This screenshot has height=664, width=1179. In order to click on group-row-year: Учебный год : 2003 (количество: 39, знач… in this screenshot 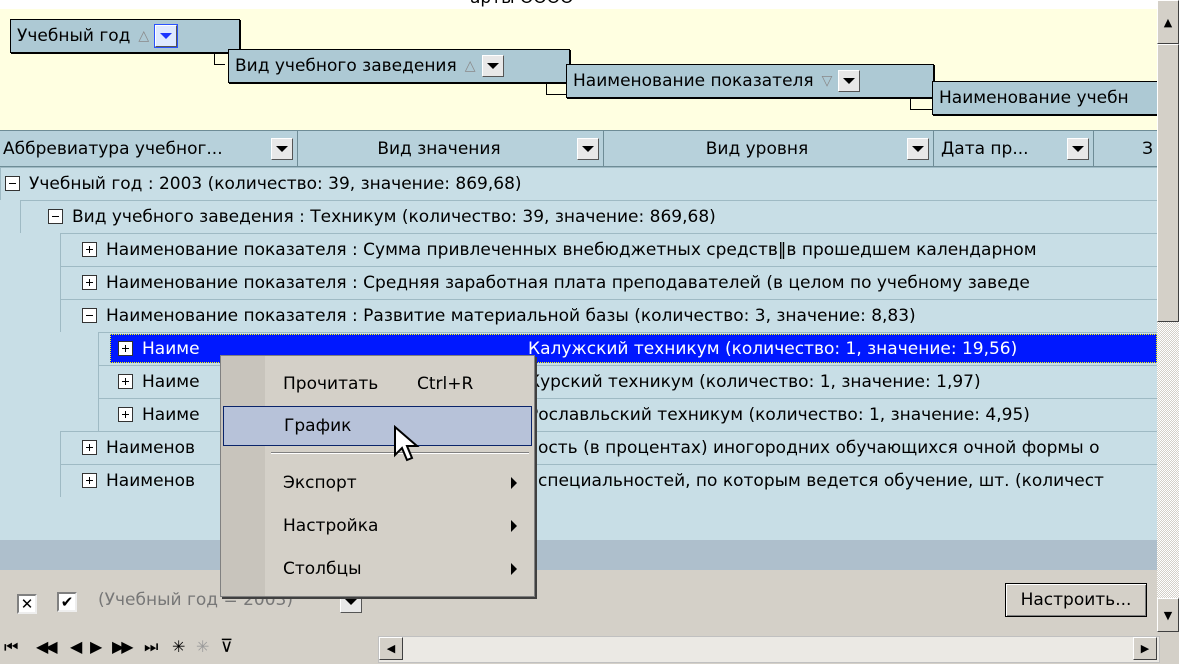, I will do `click(578, 183)`.